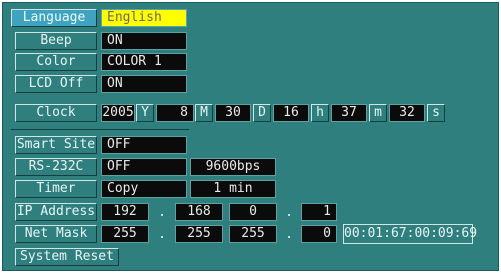 The height and width of the screenshot is (273, 501). I want to click on mask-octet-3: 255, so click(253, 234).